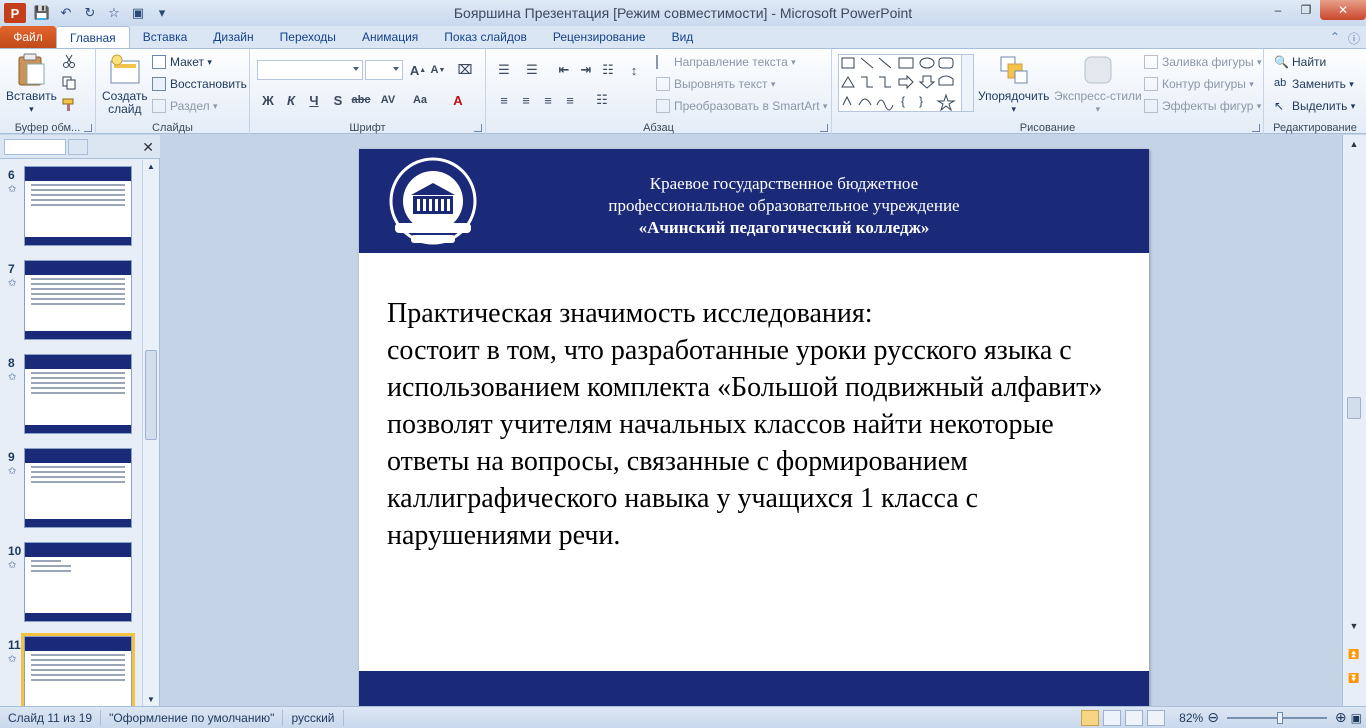 This screenshot has height=728, width=1366. Describe the element at coordinates (1134, 717) in the screenshot. I see `reading-view-icon` at that location.